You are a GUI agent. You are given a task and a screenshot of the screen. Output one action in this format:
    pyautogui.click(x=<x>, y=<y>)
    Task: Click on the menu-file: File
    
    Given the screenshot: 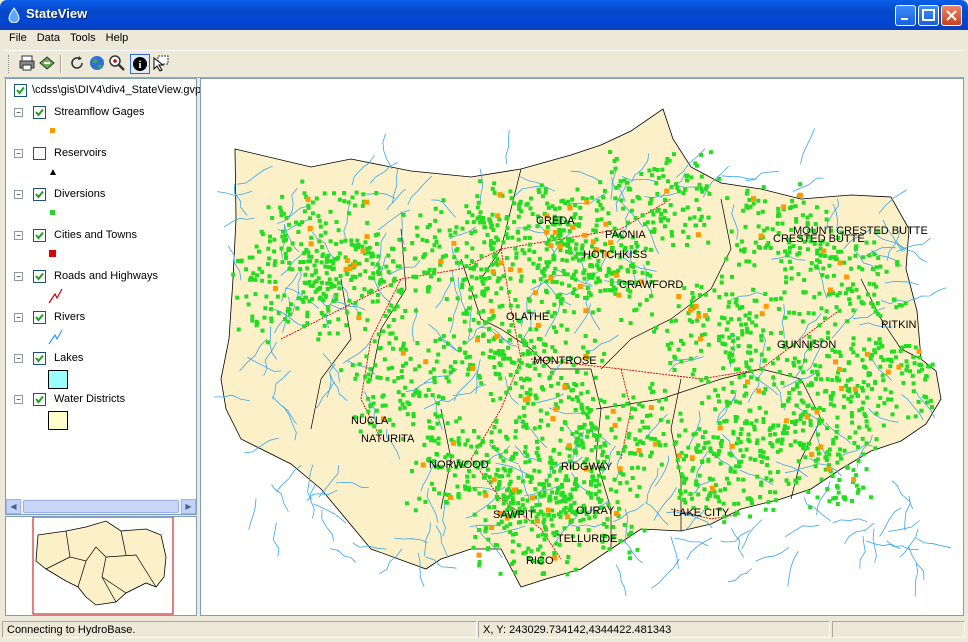 What is the action you would take?
    pyautogui.click(x=18, y=39)
    